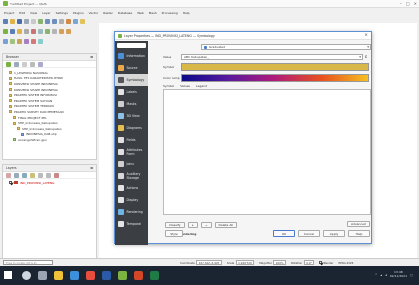 The width and height of the screenshot is (419, 285). I want to click on open-project-icon, so click(12, 21).